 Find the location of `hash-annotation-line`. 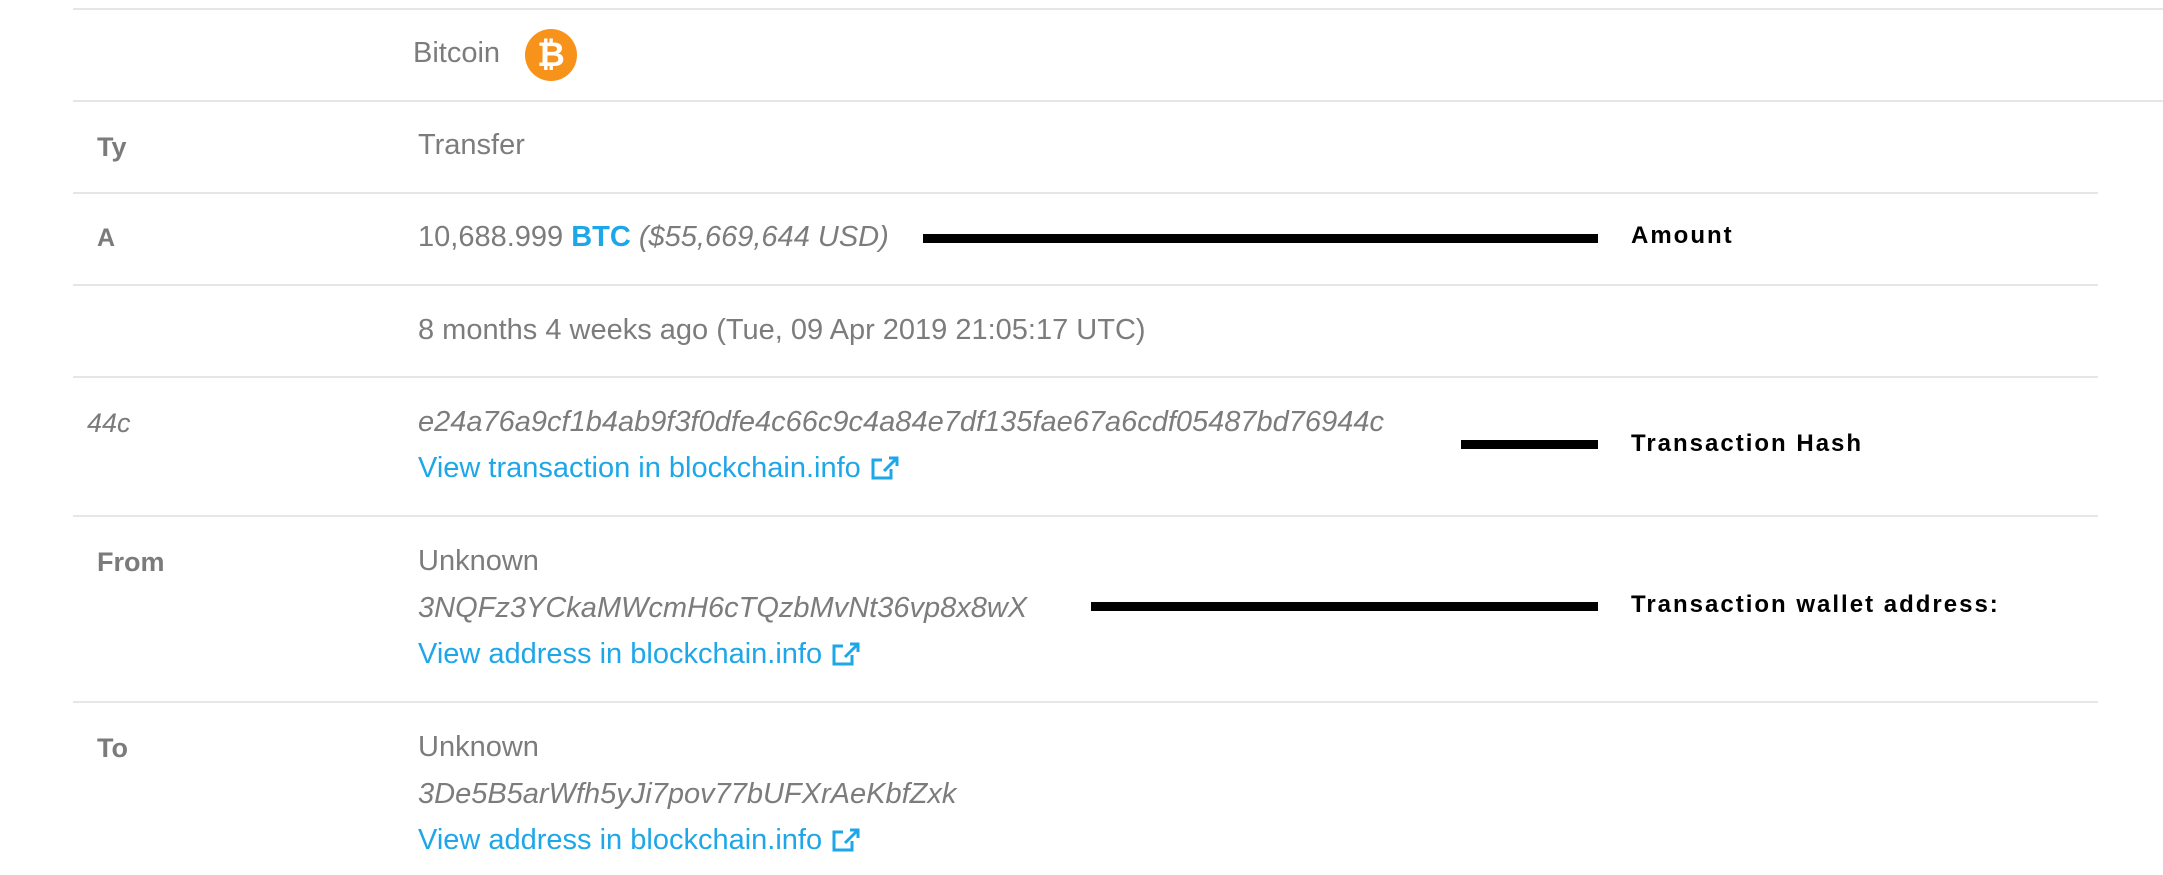

hash-annotation-line is located at coordinates (1529, 444).